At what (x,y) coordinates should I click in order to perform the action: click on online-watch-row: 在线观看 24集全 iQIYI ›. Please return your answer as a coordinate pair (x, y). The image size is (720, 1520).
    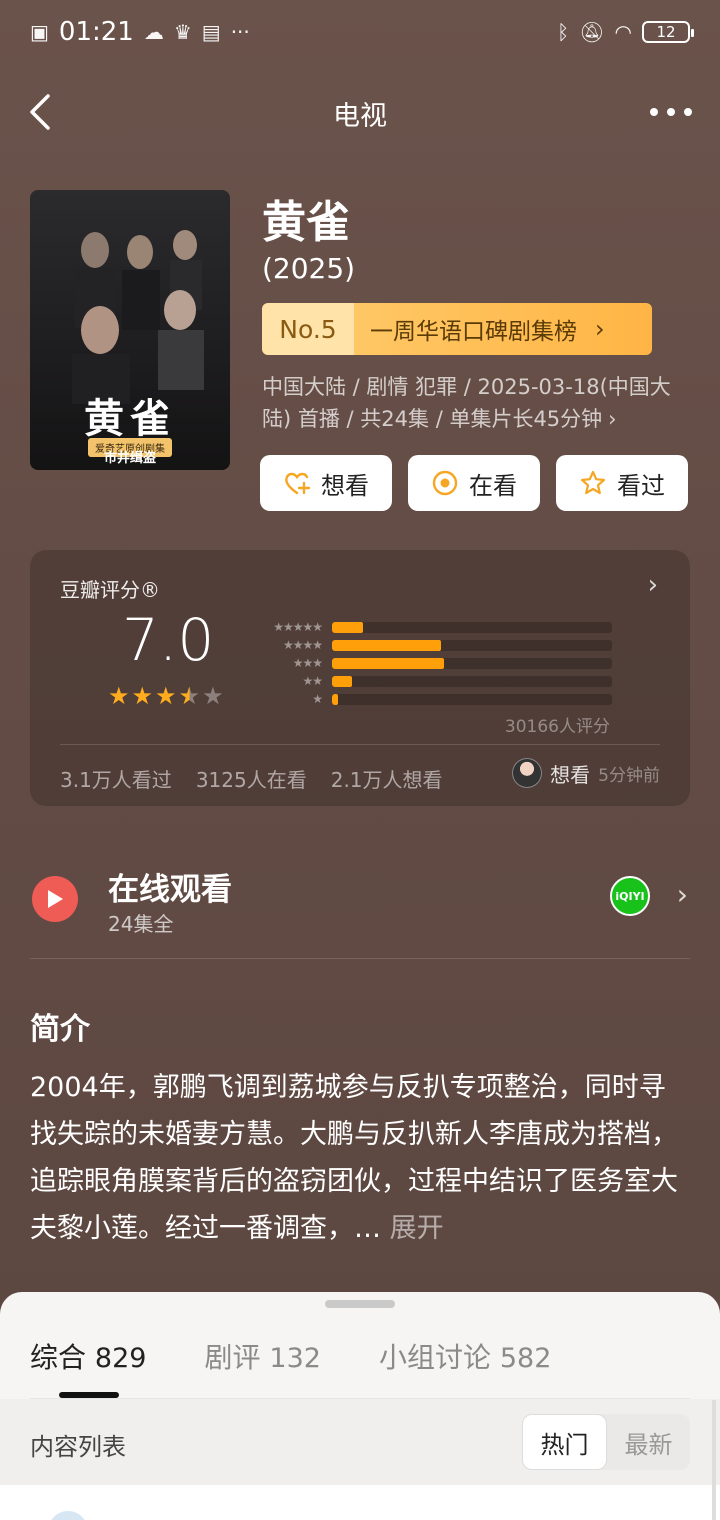
    Looking at the image, I should click on (360, 902).